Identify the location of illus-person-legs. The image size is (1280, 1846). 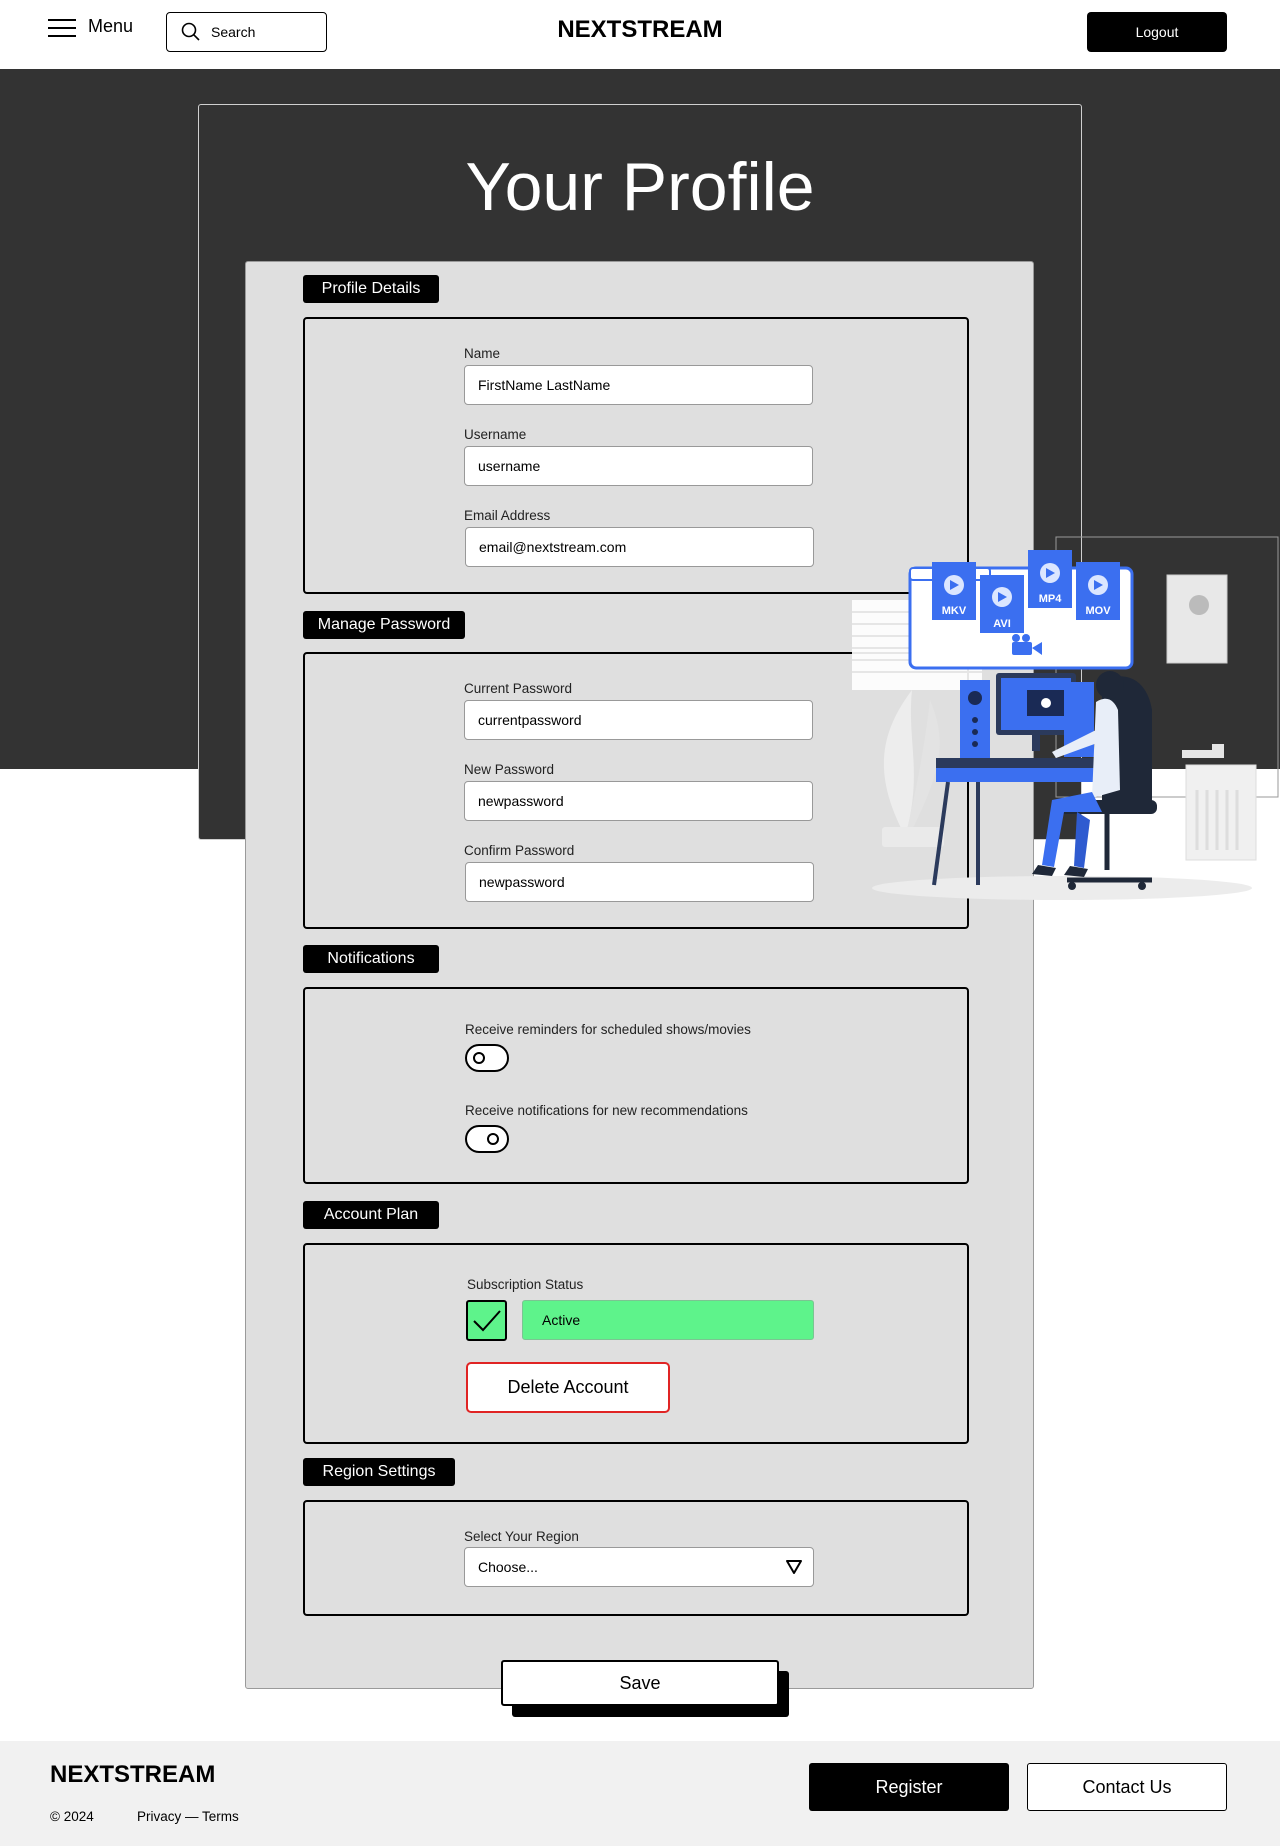
(1072, 829).